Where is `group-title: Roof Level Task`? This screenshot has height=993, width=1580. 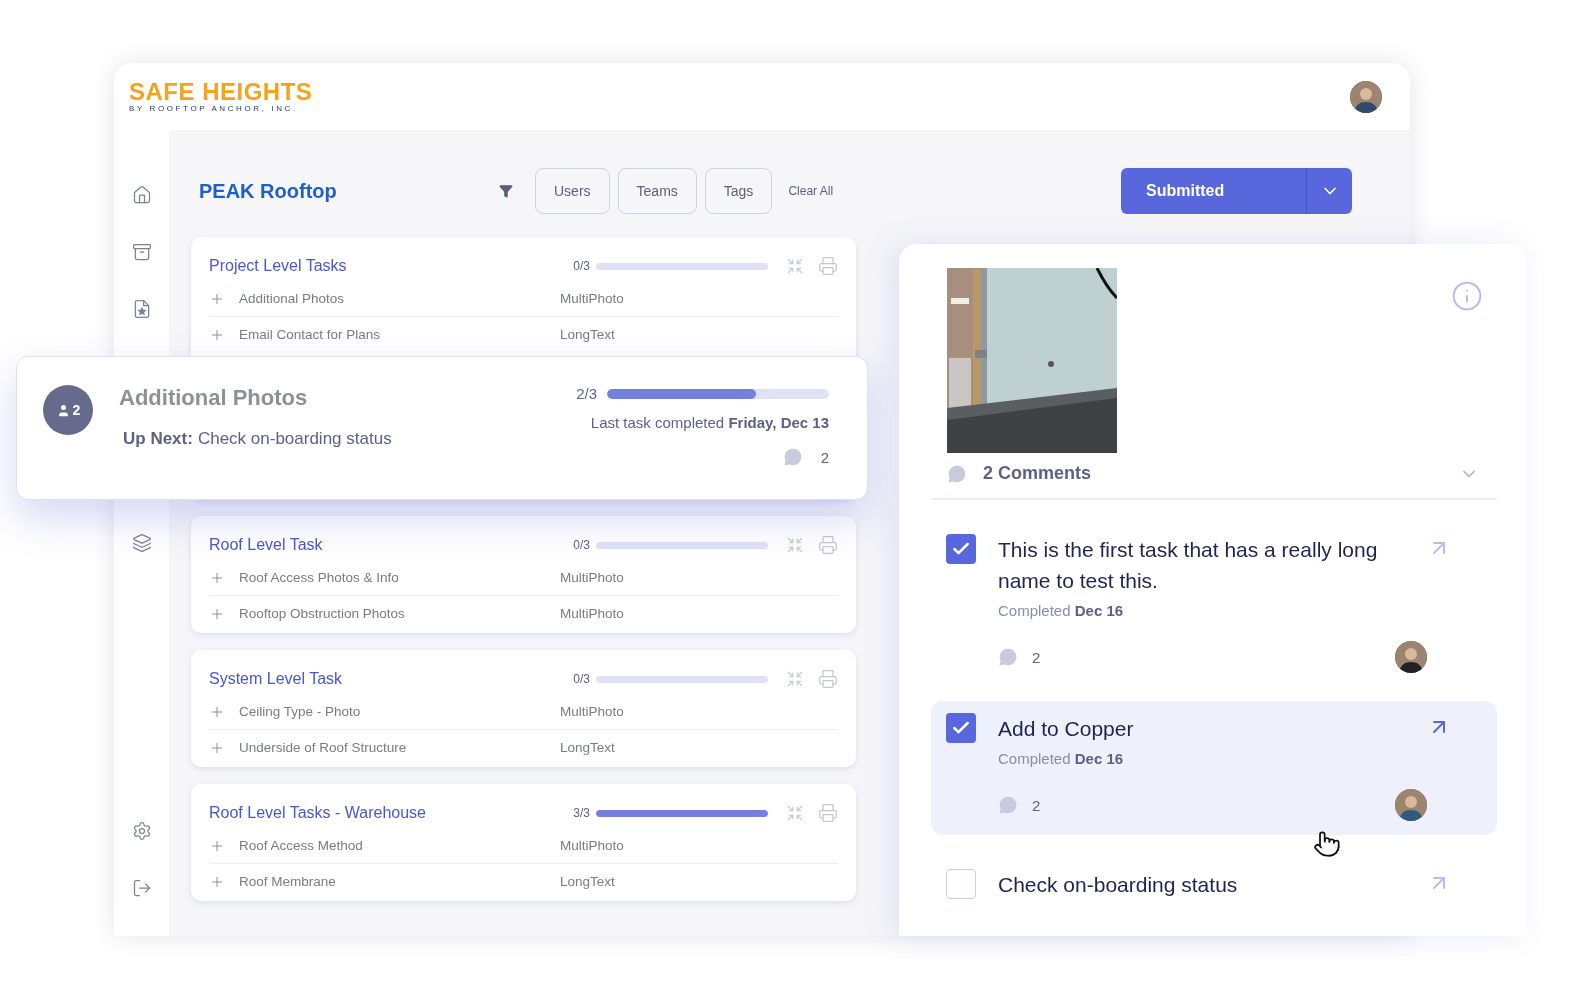 group-title: Roof Level Task is located at coordinates (391, 545).